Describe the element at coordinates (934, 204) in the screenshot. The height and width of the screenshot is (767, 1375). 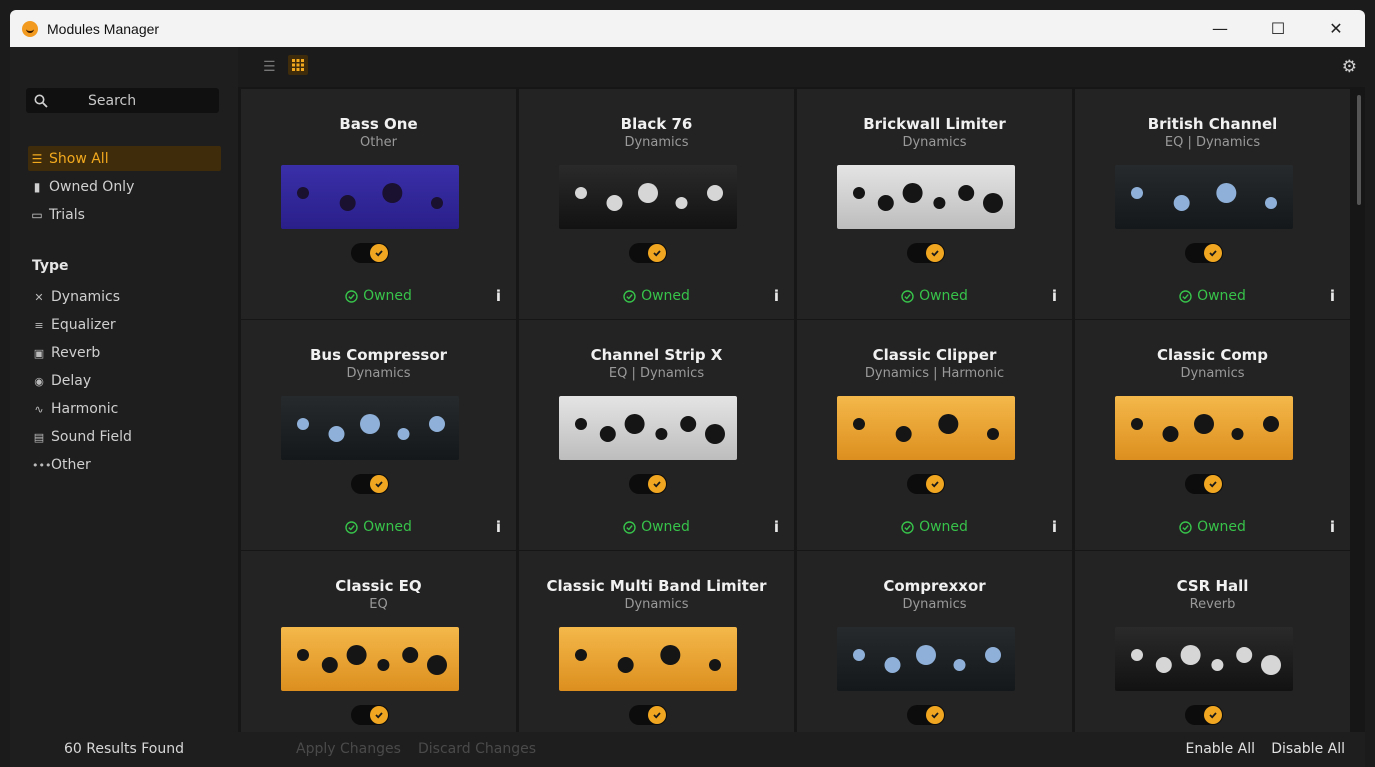
I see `module-card: Brickwall Limiter Dynamics Owned i` at that location.